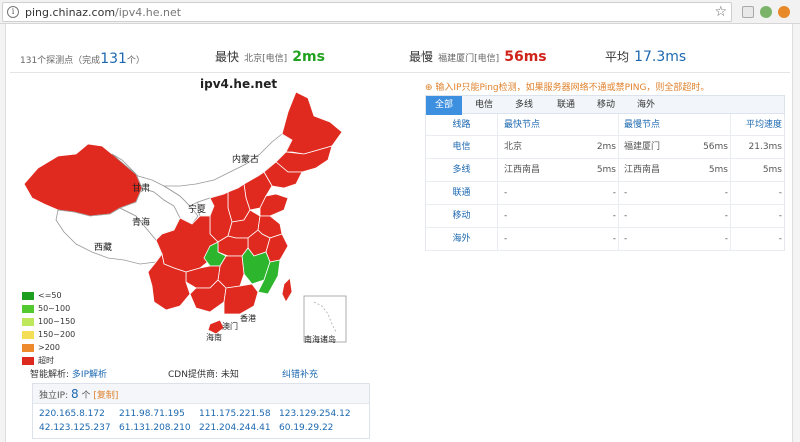 This screenshot has width=800, height=442. I want to click on extension-icon, so click(748, 12).